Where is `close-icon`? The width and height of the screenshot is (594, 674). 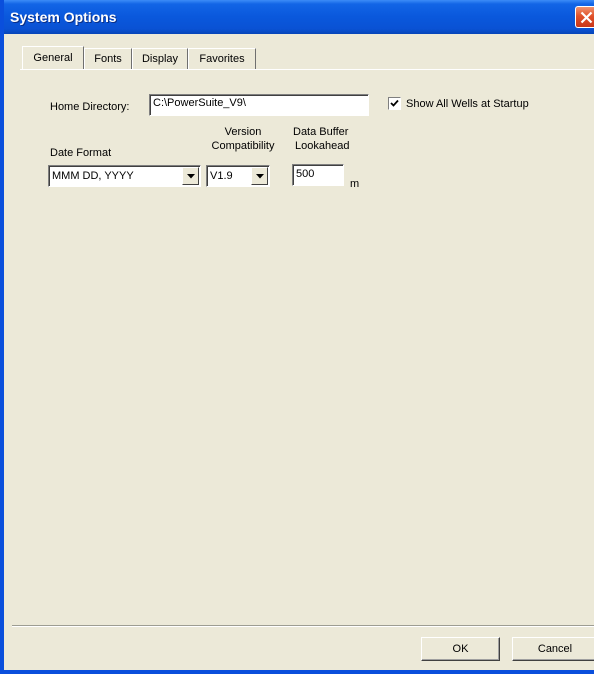 close-icon is located at coordinates (586, 17).